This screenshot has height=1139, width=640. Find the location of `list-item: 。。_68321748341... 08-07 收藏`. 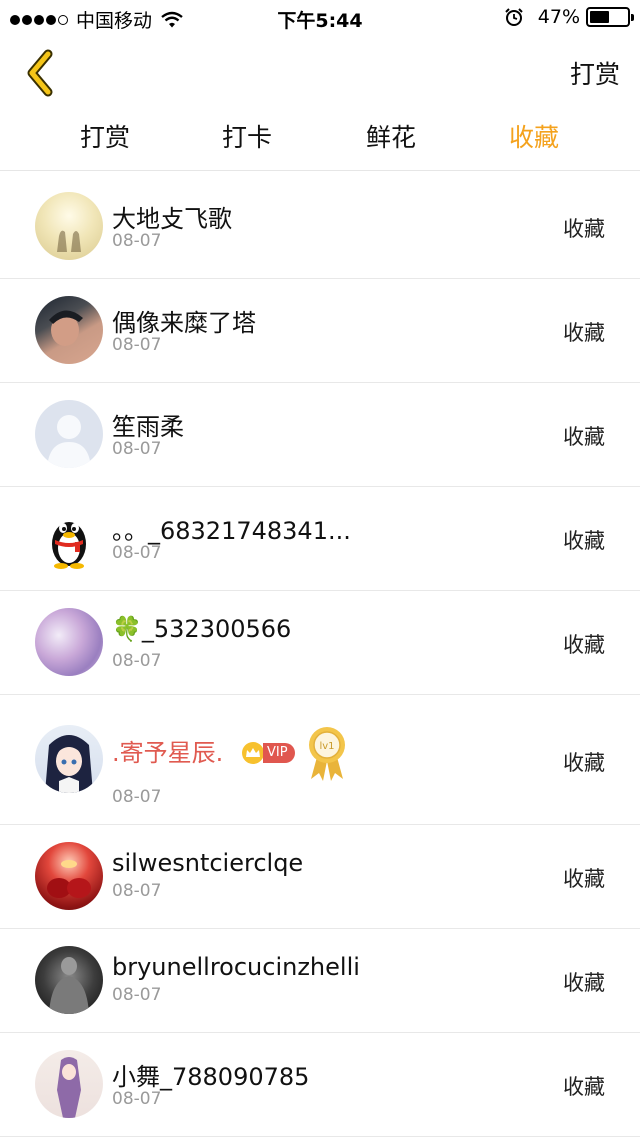

list-item: 。。_68321748341... 08-07 收藏 is located at coordinates (320, 539).